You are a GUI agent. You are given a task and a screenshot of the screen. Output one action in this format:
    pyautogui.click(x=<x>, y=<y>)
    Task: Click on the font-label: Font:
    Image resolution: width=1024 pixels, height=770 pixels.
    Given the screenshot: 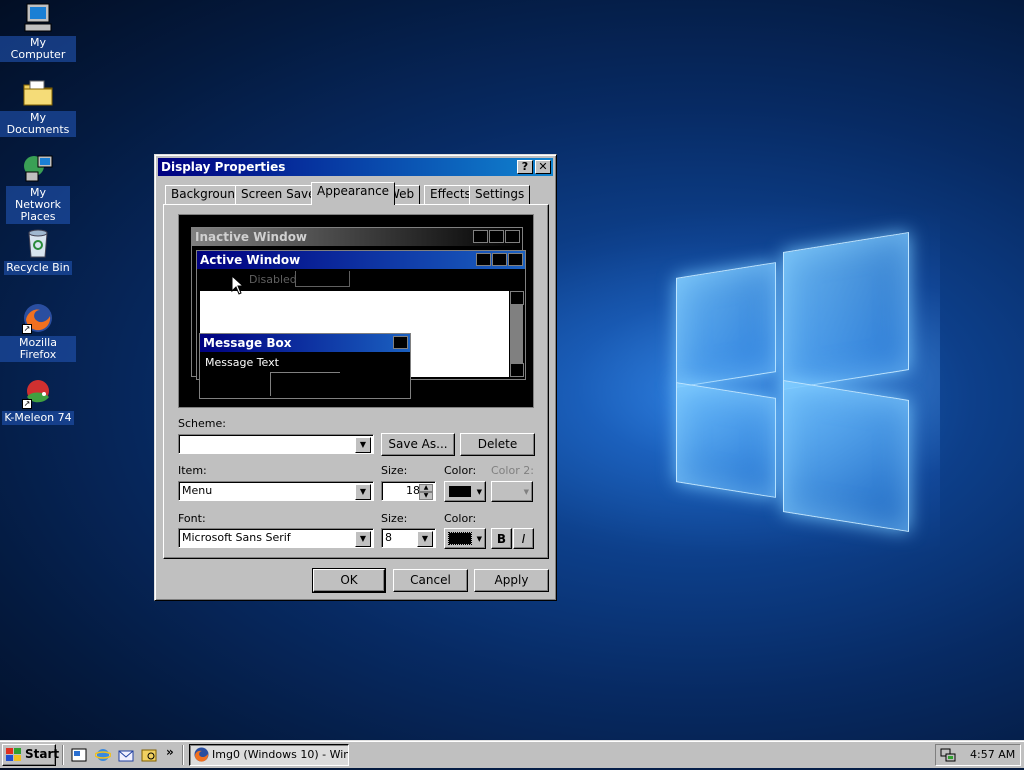 What is the action you would take?
    pyautogui.click(x=192, y=518)
    